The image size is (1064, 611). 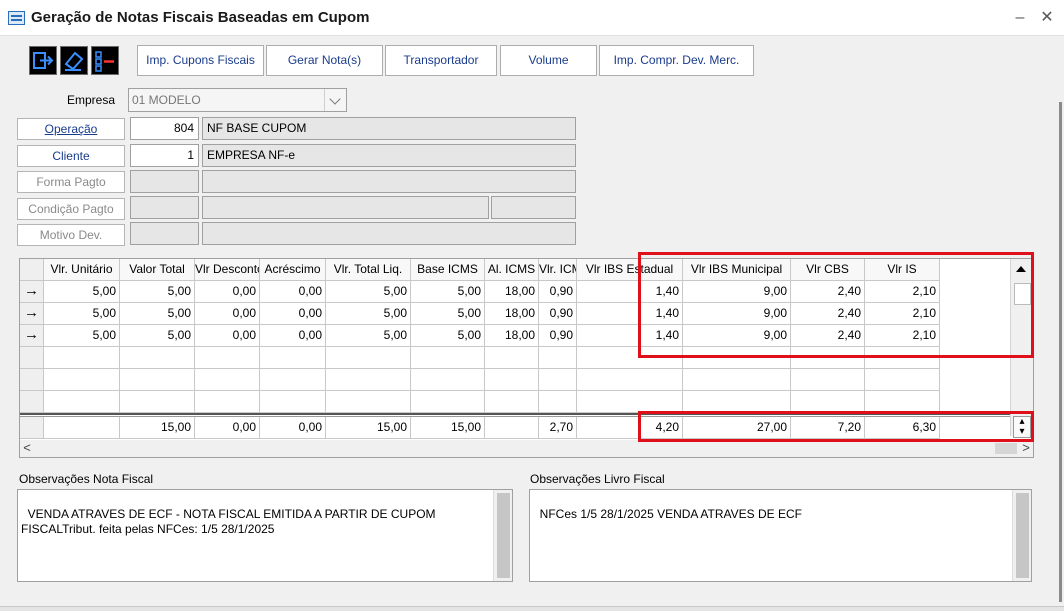 I want to click on horizontal-scroll-thumb, so click(x=1006, y=448).